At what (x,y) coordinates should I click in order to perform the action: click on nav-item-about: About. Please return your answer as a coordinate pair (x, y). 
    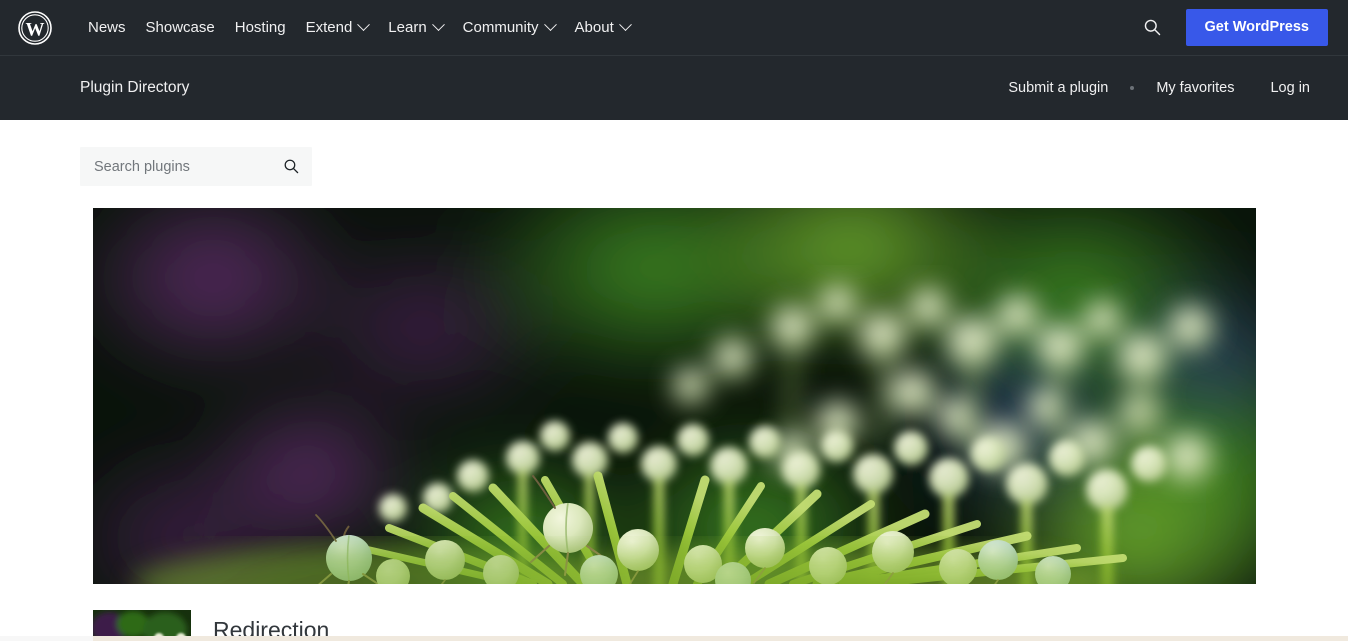
    Looking at the image, I should click on (602, 27).